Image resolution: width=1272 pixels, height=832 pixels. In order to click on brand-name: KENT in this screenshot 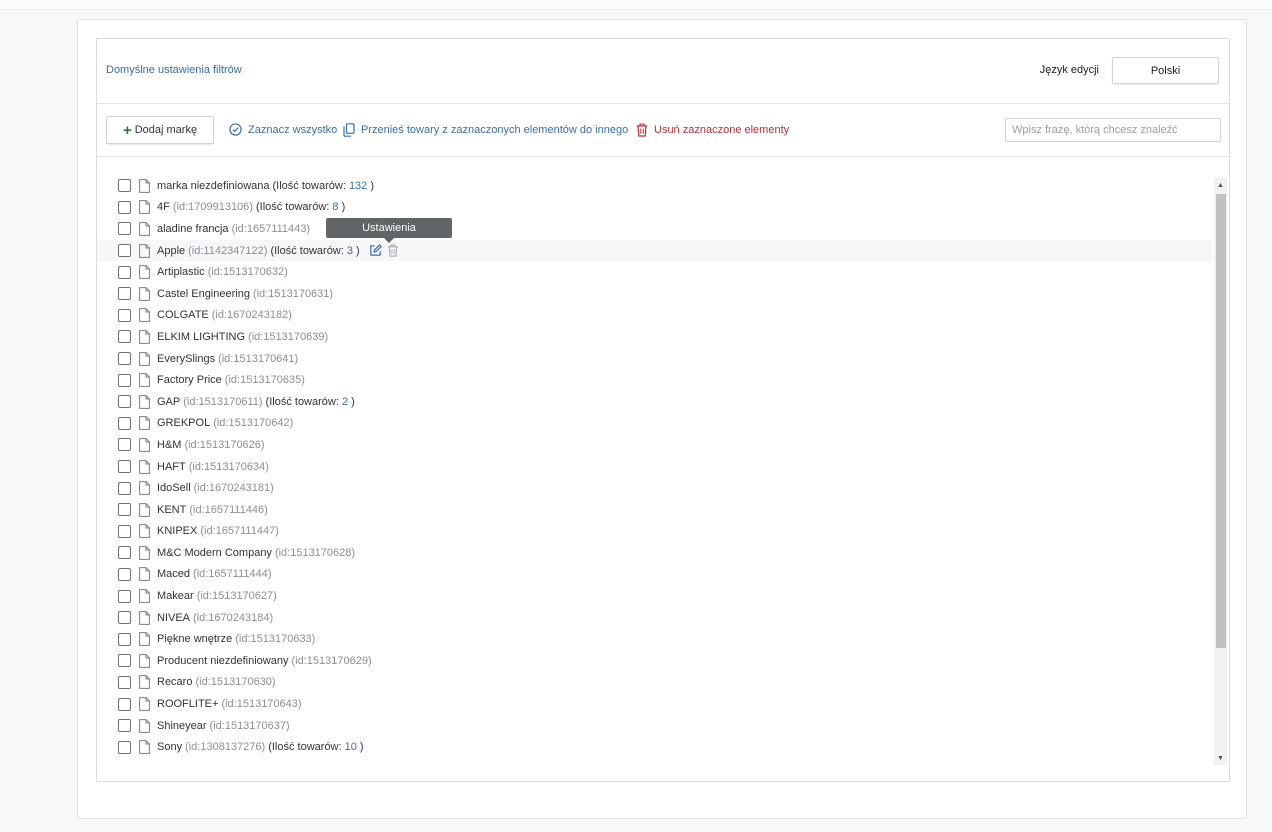, I will do `click(171, 510)`.